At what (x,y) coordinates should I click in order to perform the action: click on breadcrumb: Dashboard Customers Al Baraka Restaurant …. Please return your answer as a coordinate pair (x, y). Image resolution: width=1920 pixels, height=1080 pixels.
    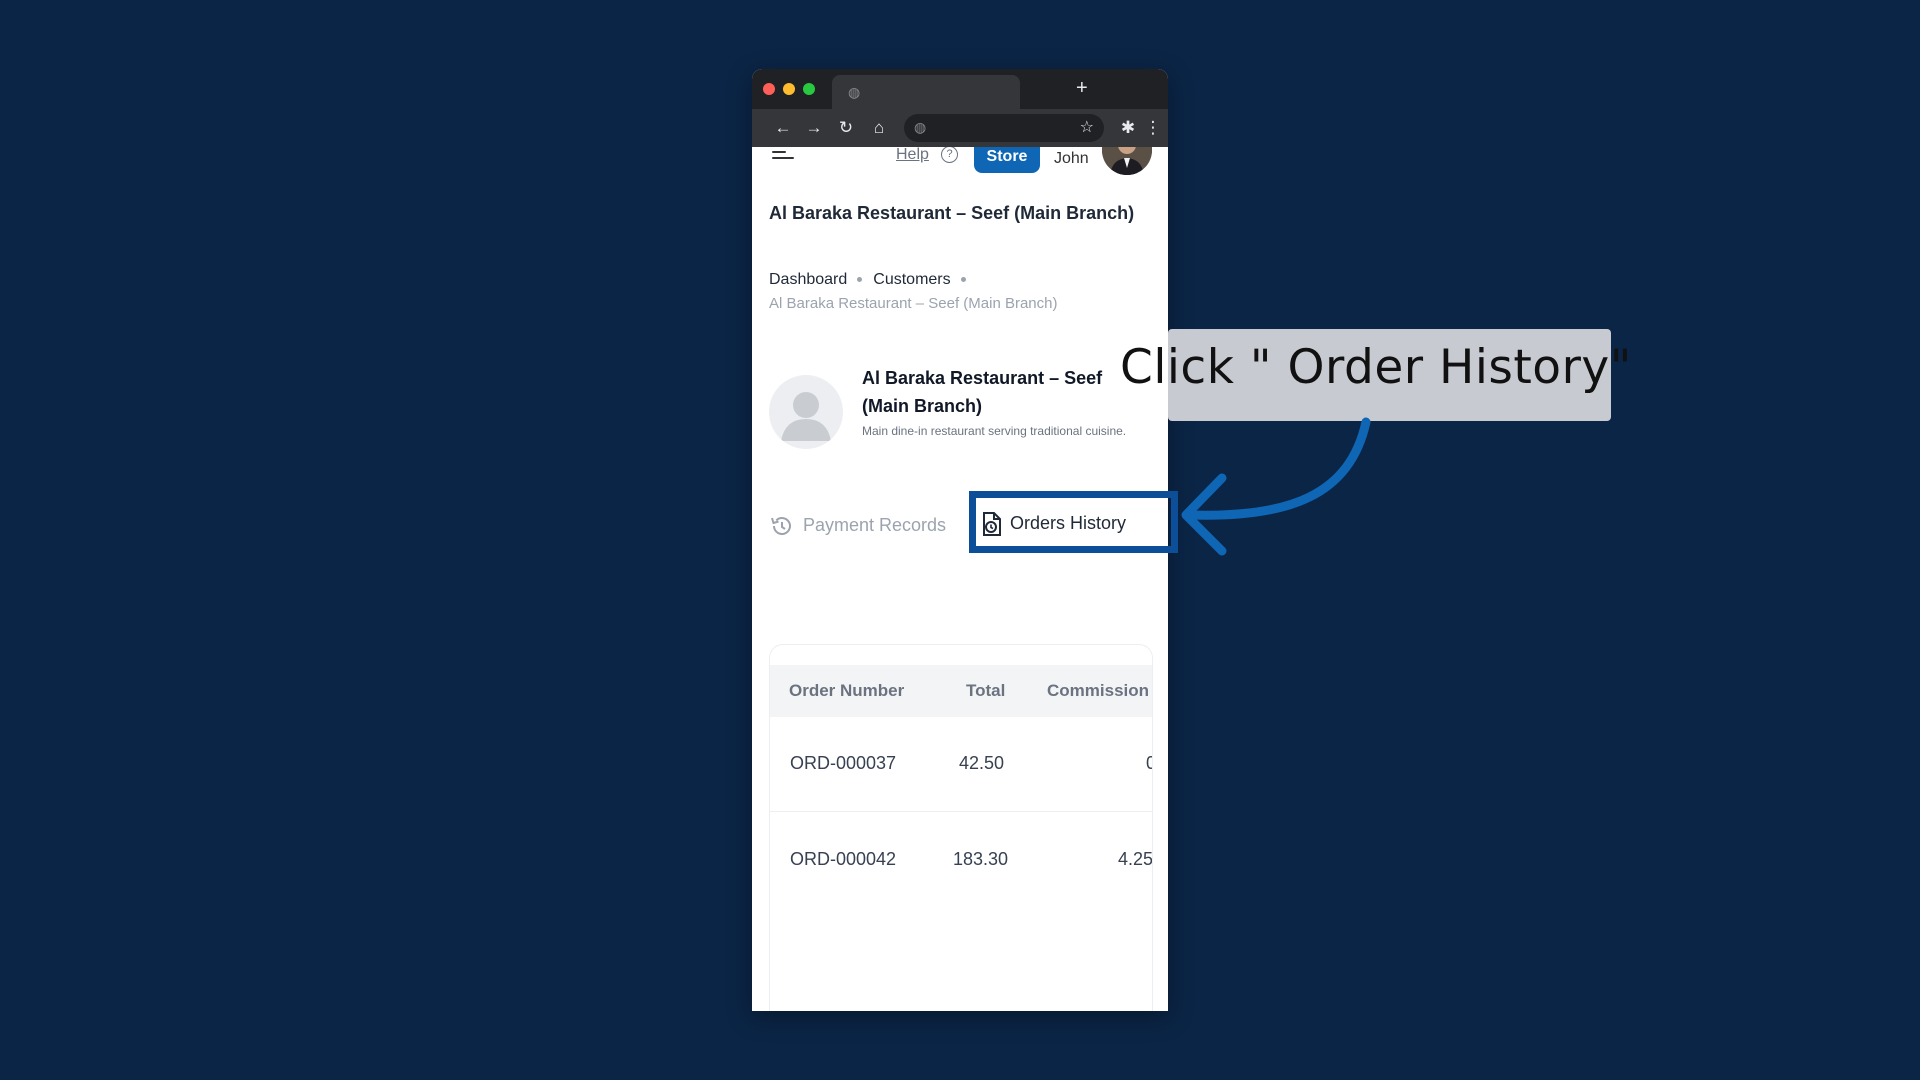
    Looking at the image, I should click on (964, 291).